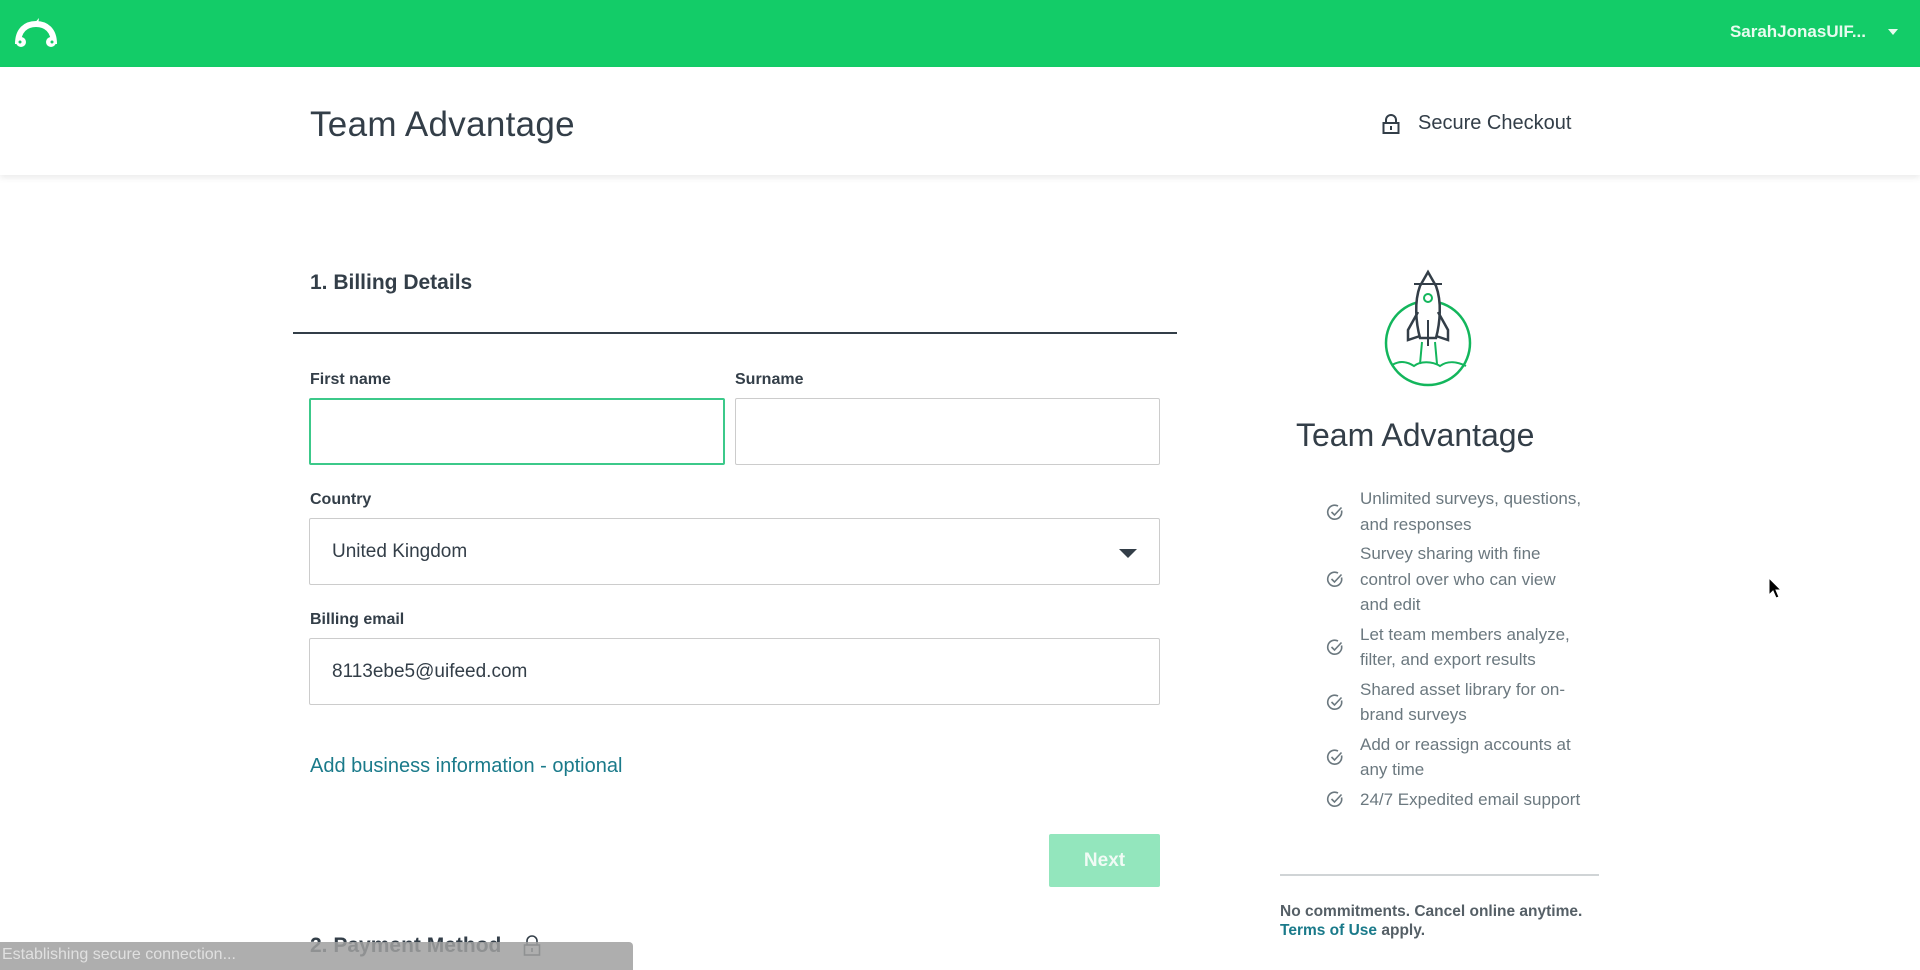 Image resolution: width=1920 pixels, height=970 pixels. What do you see at coordinates (1775, 588) in the screenshot?
I see `mouse-pointer-icon` at bounding box center [1775, 588].